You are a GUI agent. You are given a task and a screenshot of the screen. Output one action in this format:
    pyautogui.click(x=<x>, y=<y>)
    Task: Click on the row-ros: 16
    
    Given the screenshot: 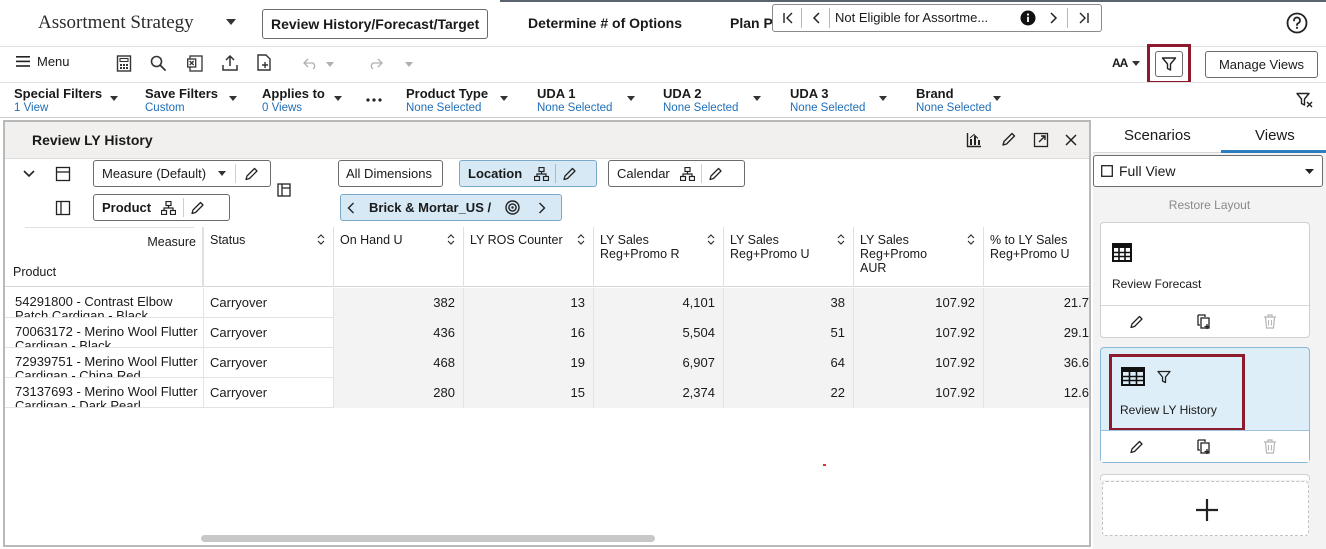 What is the action you would take?
    pyautogui.click(x=528, y=333)
    